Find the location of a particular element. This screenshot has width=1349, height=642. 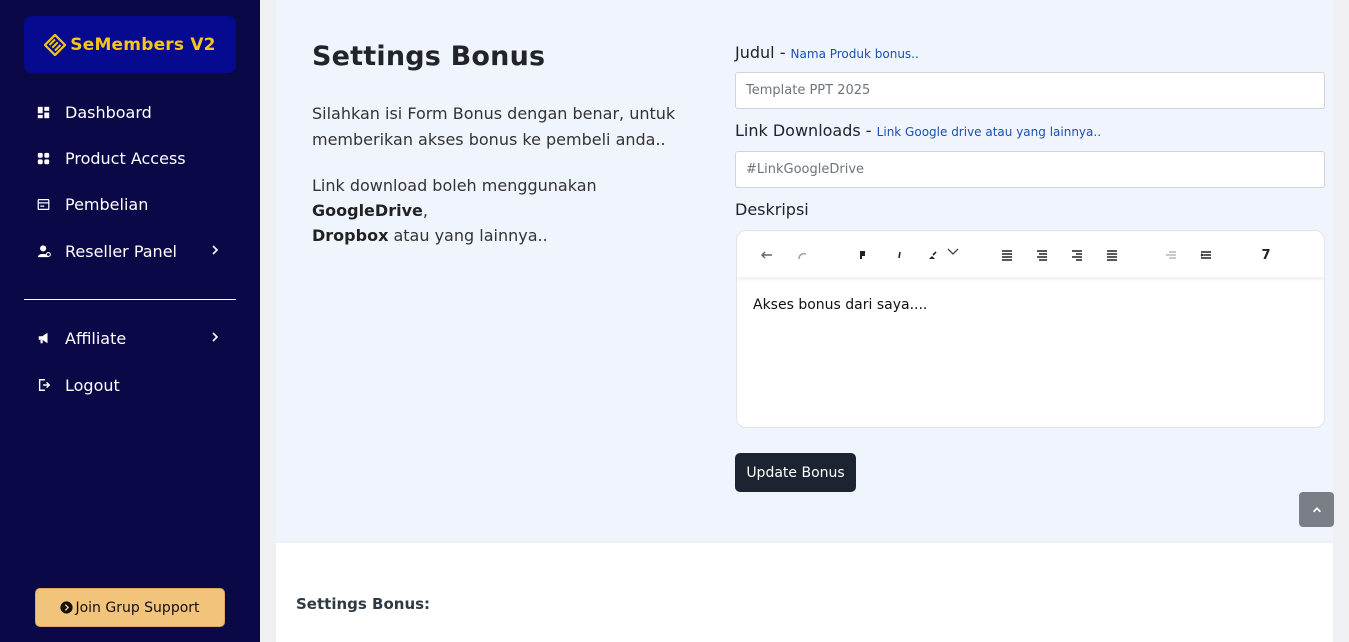

sidebar-divider is located at coordinates (130, 299).